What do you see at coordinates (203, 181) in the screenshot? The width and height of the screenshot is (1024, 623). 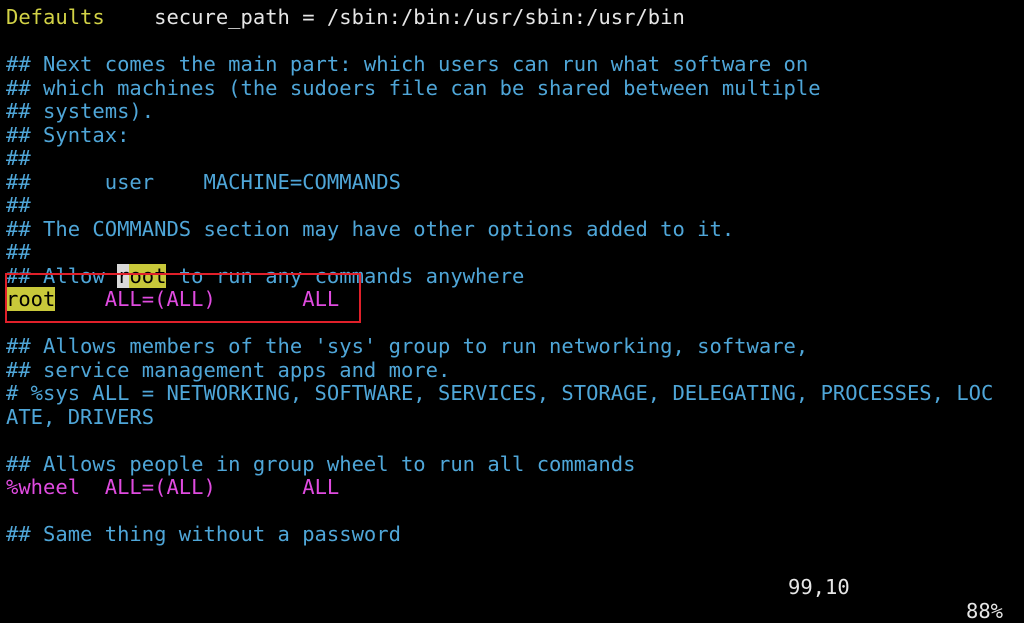 I see `comment-line: ## user MACHINE=COMMANDS` at bounding box center [203, 181].